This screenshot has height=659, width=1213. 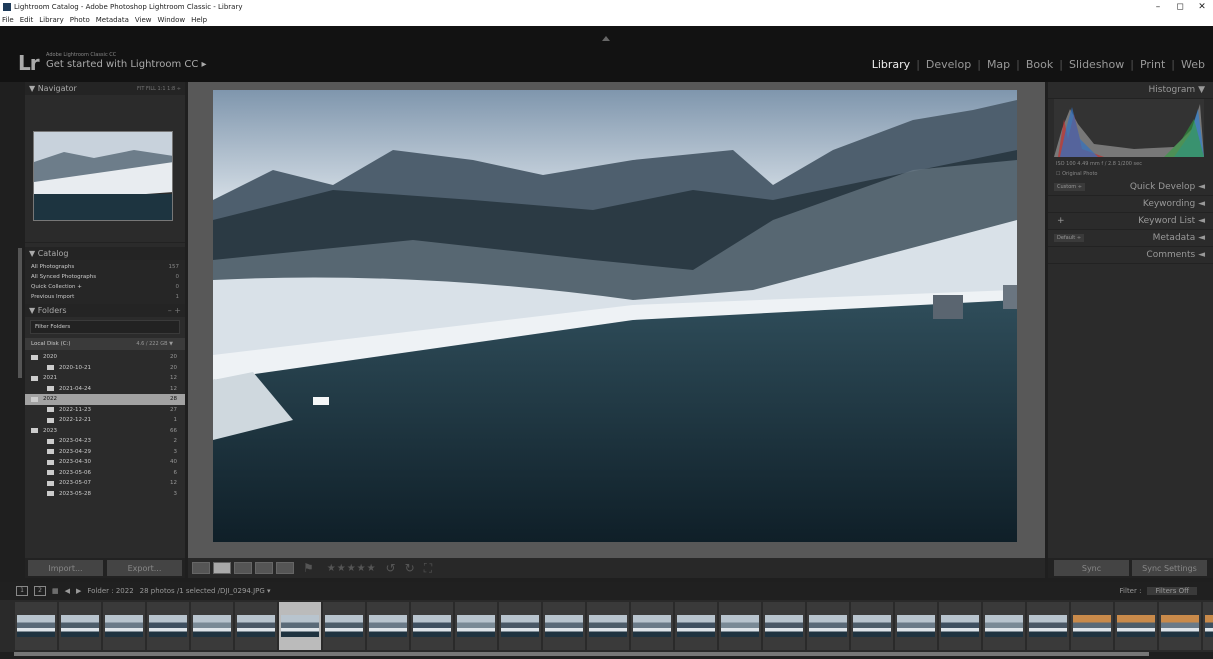 What do you see at coordinates (1096, 64) in the screenshot?
I see `module-slideshow: Slideshow` at bounding box center [1096, 64].